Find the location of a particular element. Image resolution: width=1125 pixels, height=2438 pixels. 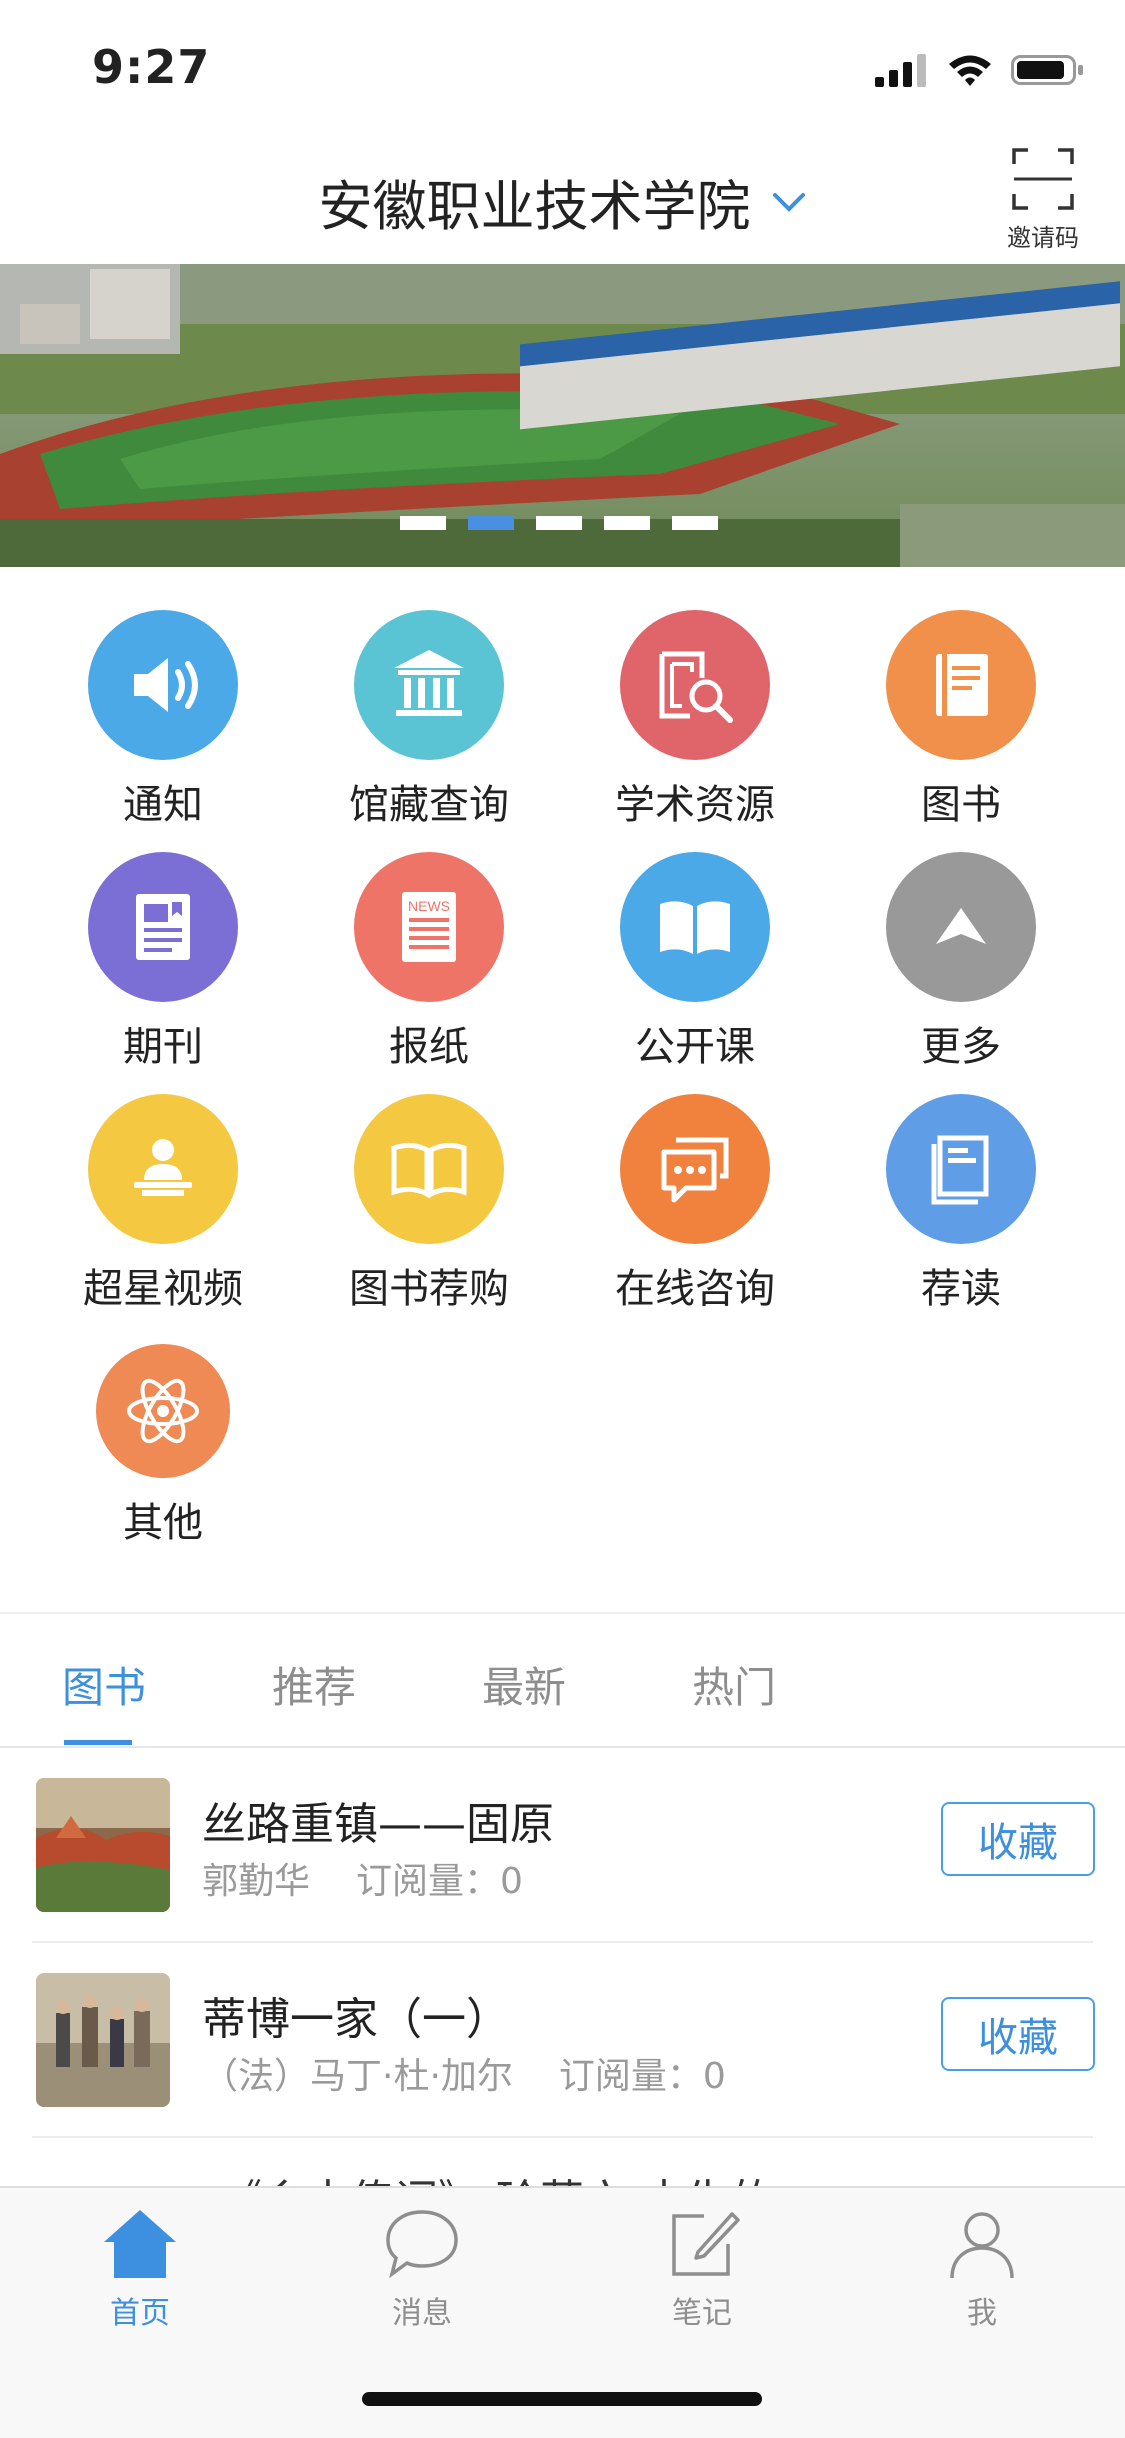

scan-label: 邀请码 is located at coordinates (1043, 238).